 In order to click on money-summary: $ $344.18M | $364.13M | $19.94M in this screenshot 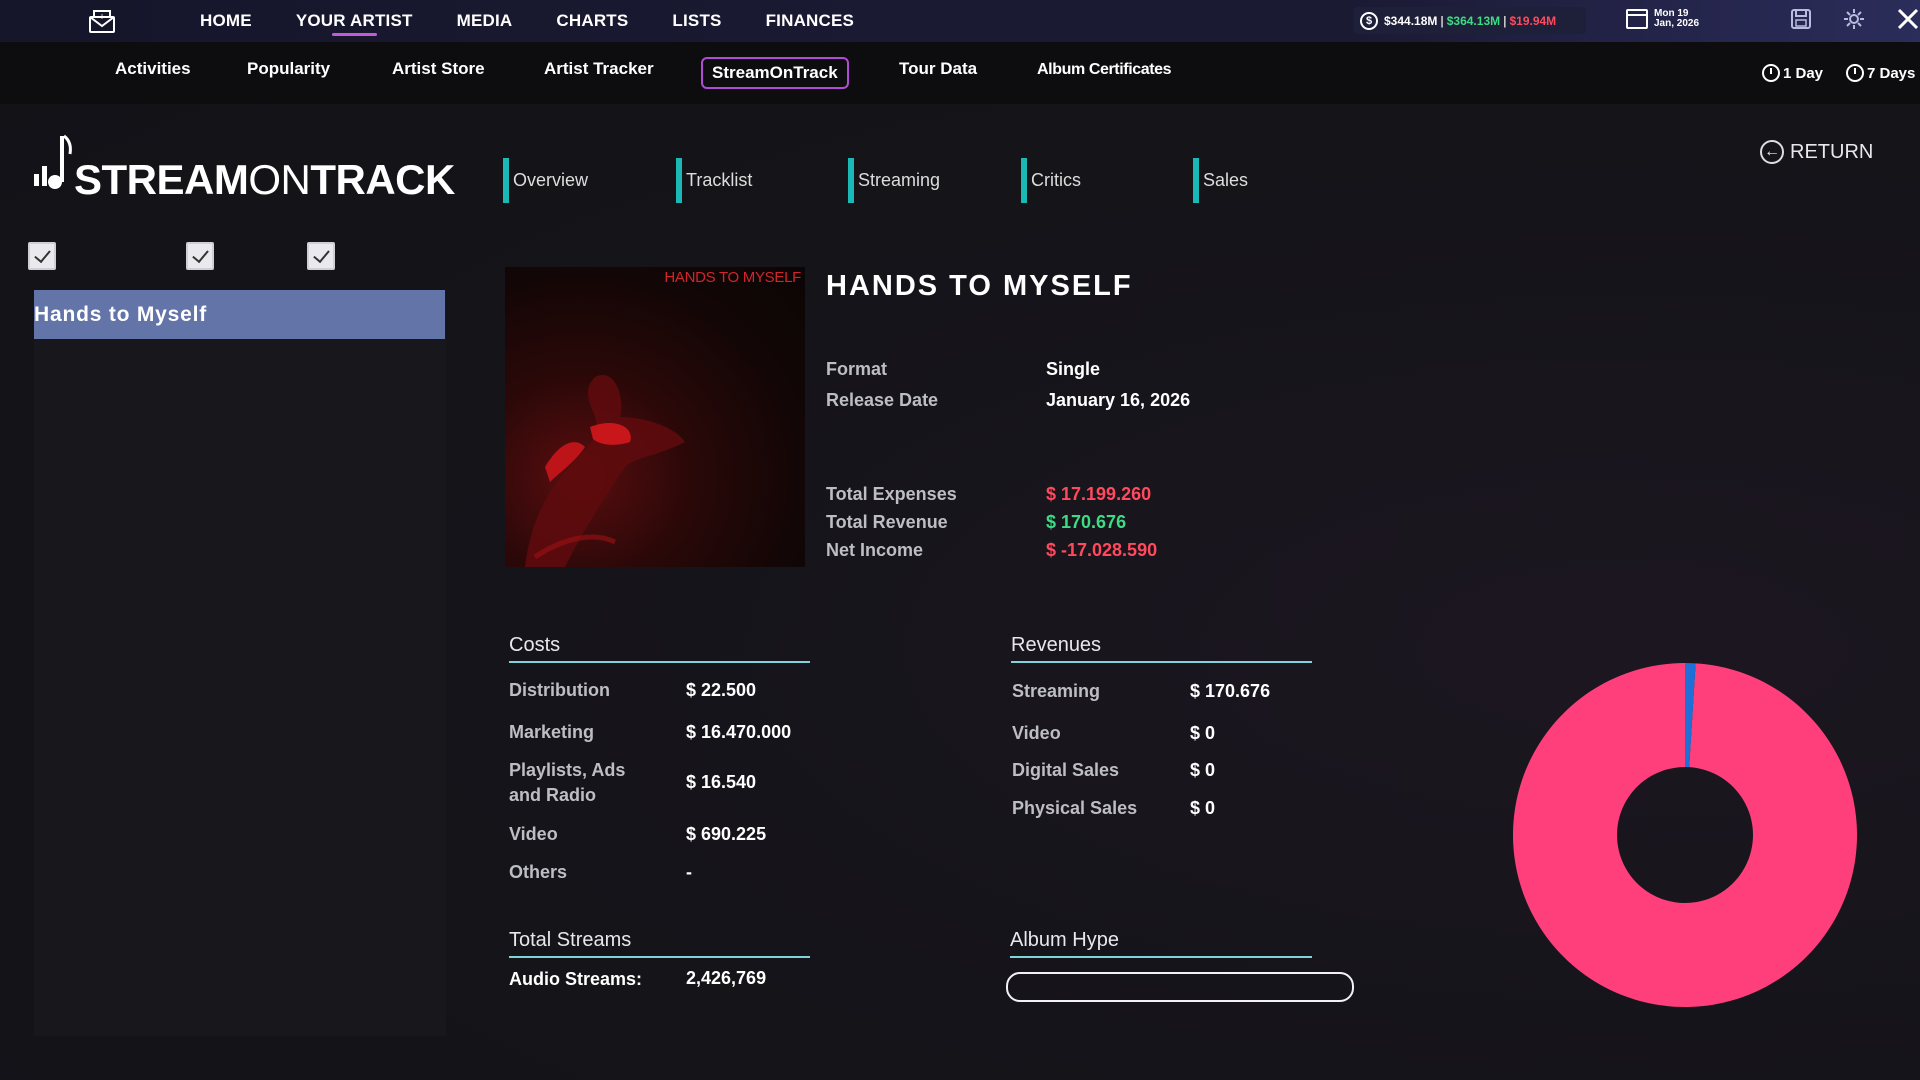, I will do `click(1470, 20)`.